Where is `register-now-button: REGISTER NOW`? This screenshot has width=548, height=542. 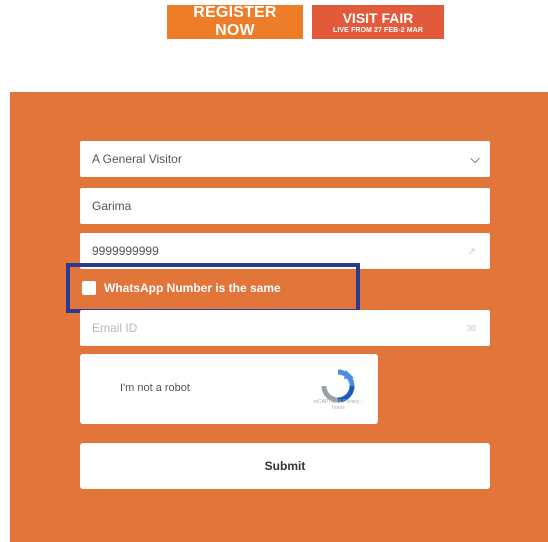 register-now-button: REGISTER NOW is located at coordinates (235, 21).